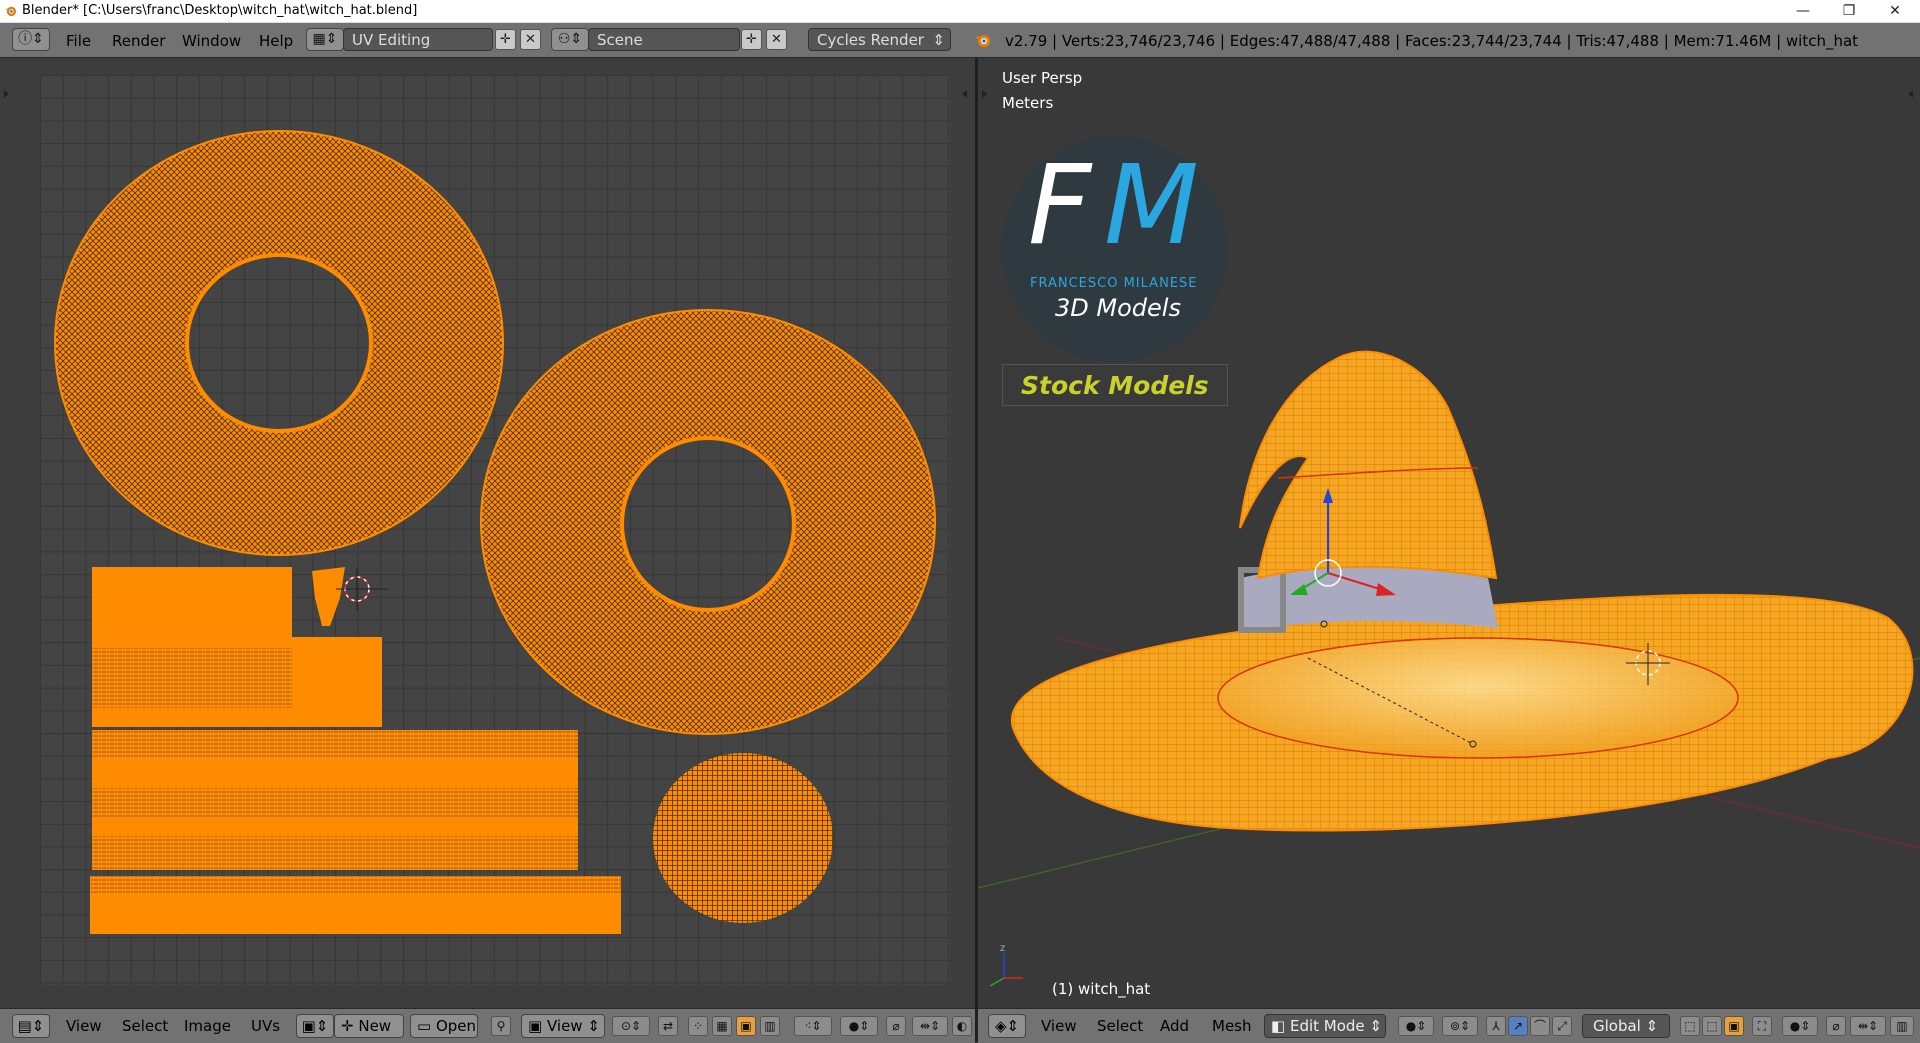  Describe the element at coordinates (743, 838) in the screenshot. I see `uv-island-cap` at that location.